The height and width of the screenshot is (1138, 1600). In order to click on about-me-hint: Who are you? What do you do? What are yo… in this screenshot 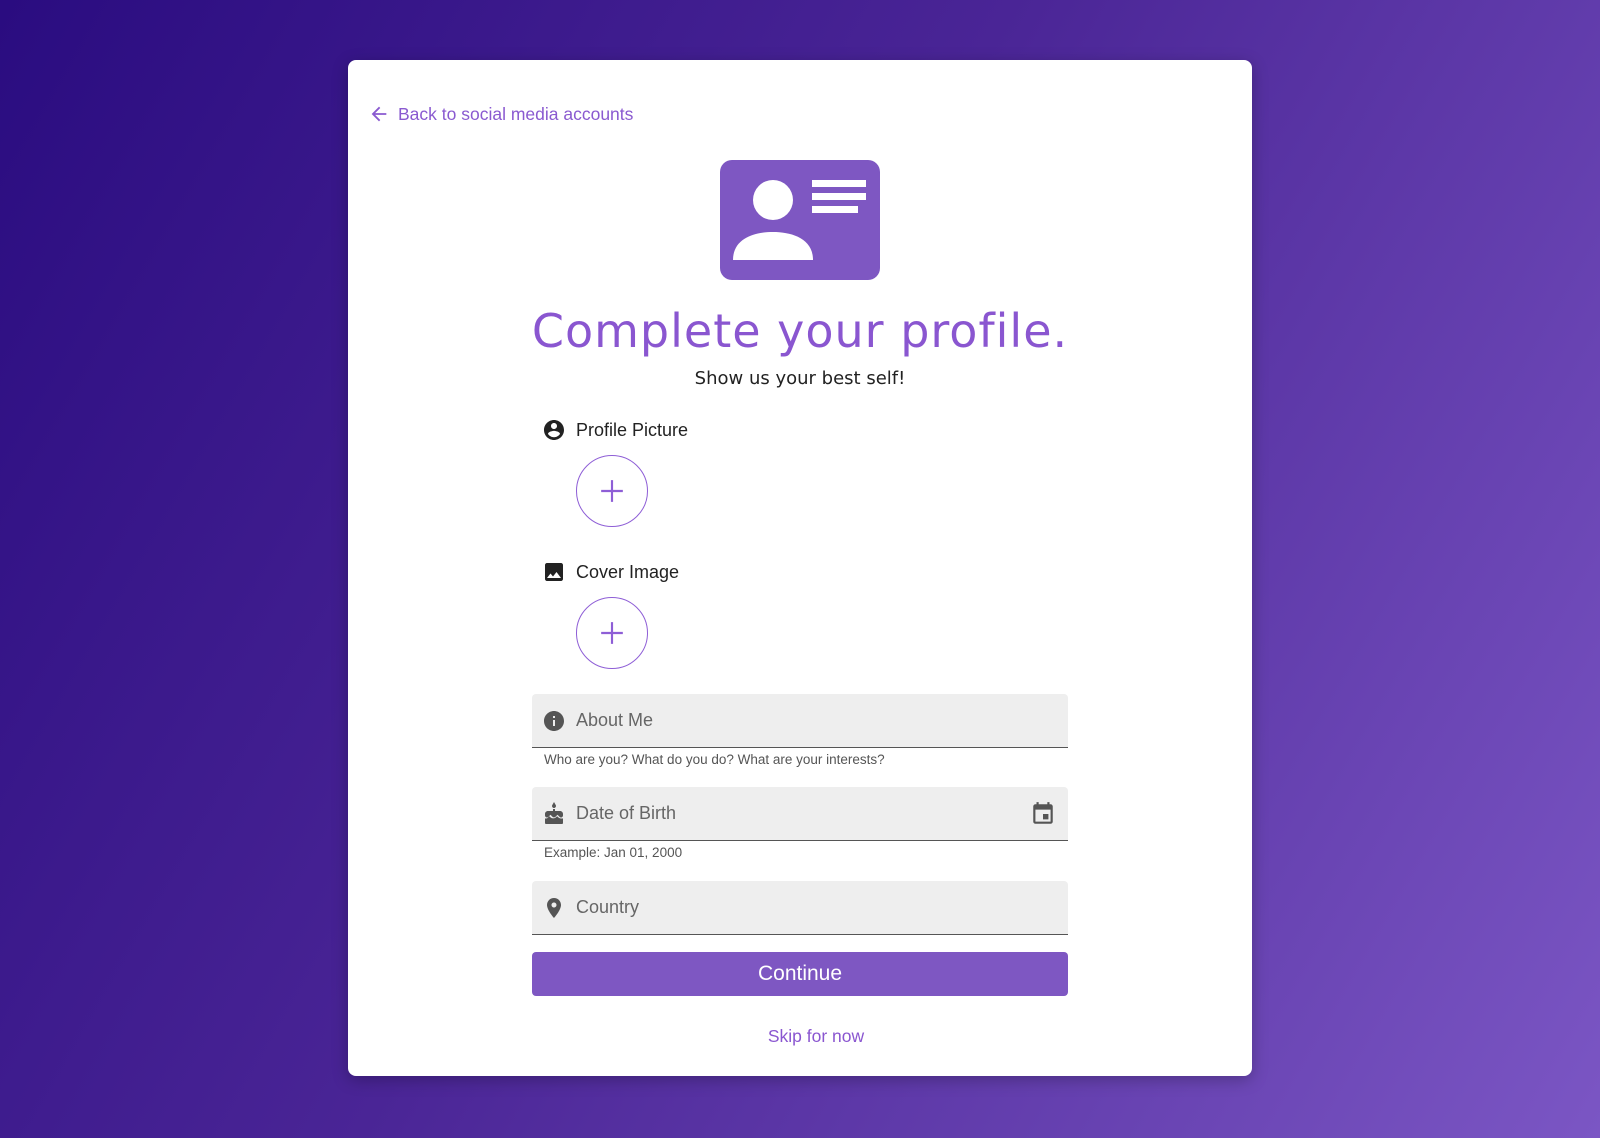, I will do `click(714, 759)`.